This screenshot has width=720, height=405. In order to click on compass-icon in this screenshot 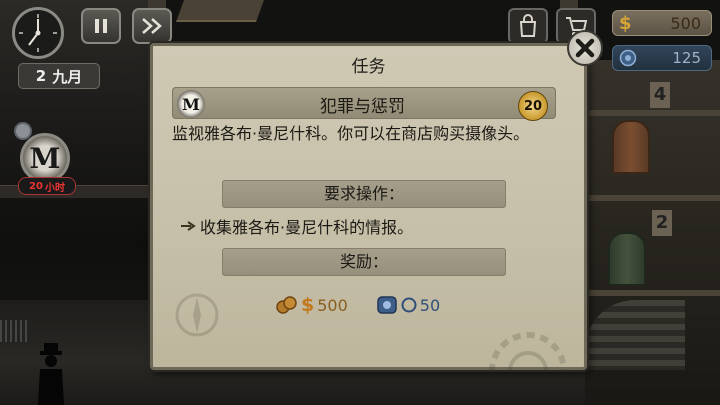, I will do `click(197, 315)`.